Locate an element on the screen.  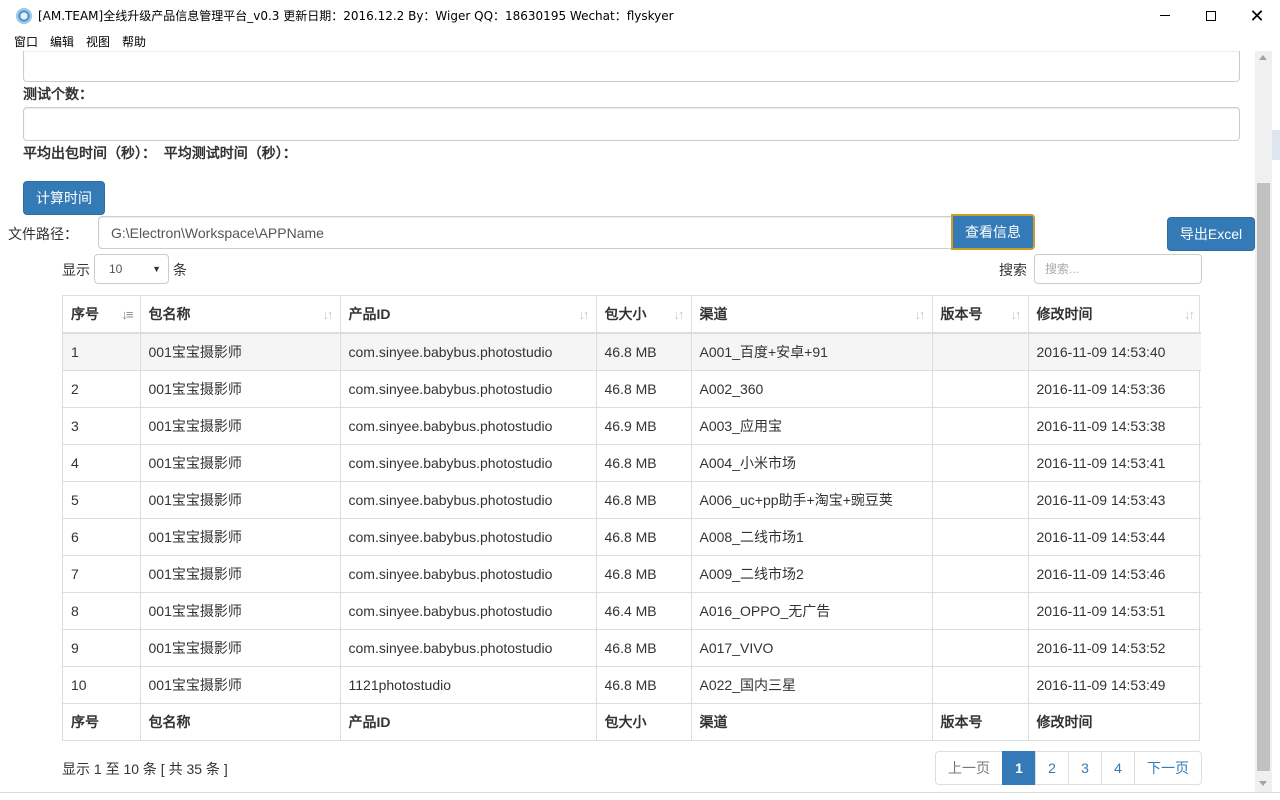
close-button: ✕ is located at coordinates (1257, 15).